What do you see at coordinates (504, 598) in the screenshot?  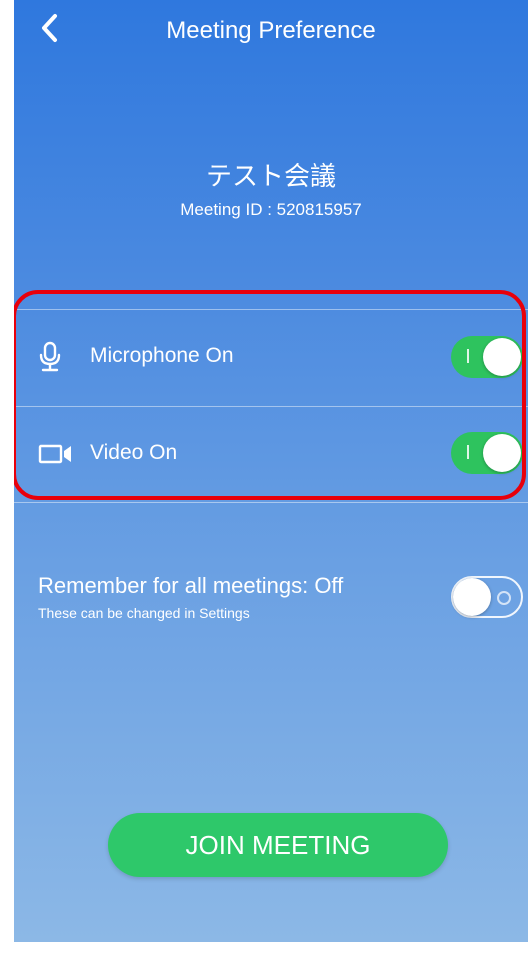 I see `toggle-off-mark` at bounding box center [504, 598].